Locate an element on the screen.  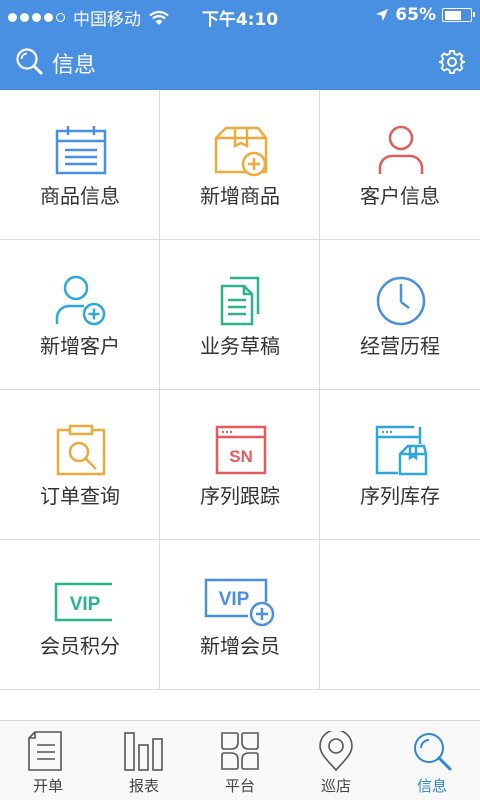
status-right: 65% is located at coordinates (425, 15).